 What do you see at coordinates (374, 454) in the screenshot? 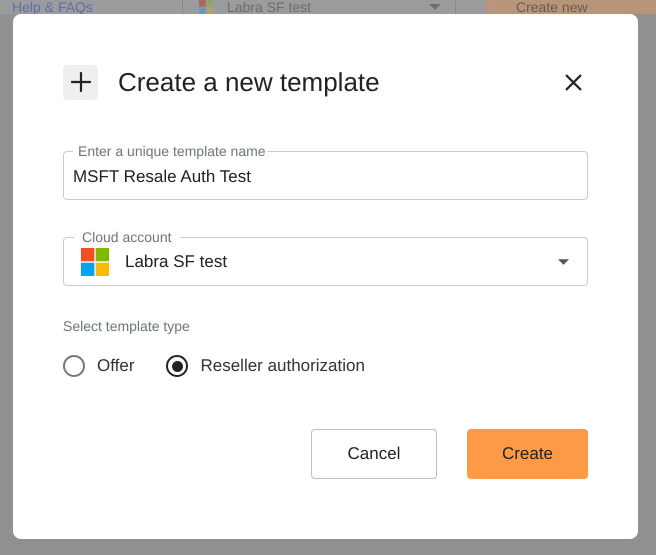
I see `cancel-button: Cancel` at bounding box center [374, 454].